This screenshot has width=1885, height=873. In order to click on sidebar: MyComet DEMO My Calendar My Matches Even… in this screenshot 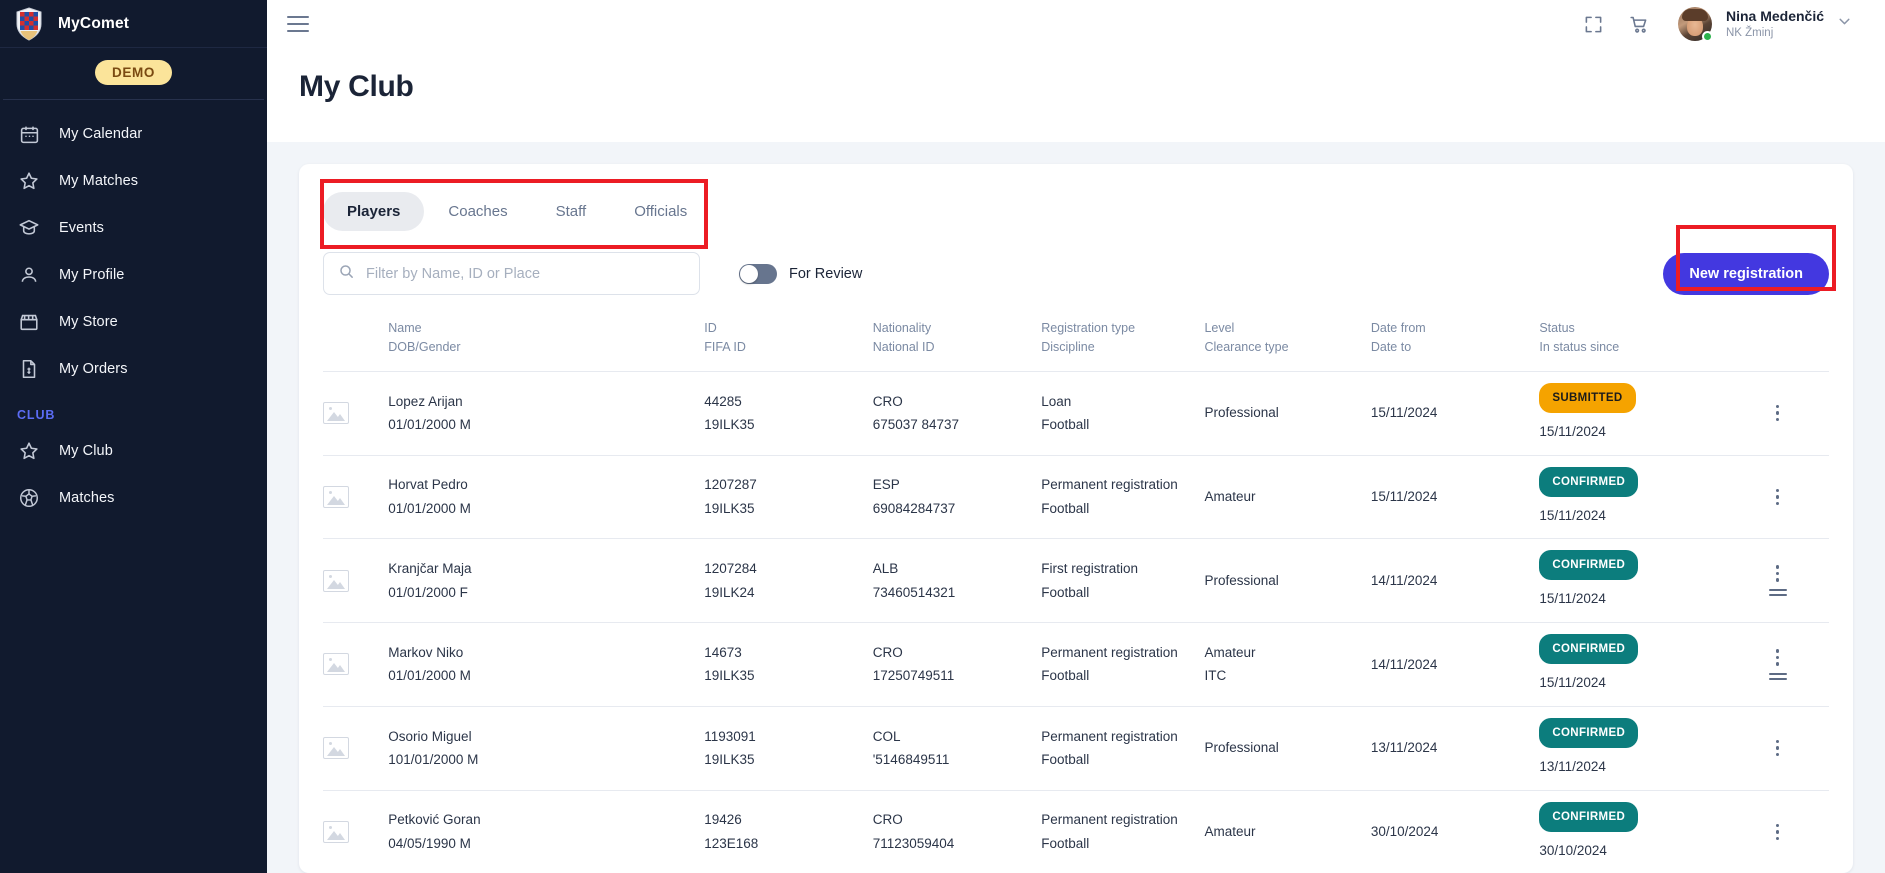, I will do `click(133, 436)`.